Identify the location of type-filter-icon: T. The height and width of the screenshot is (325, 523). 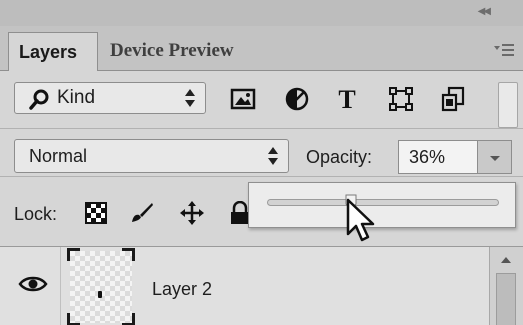
(347, 99).